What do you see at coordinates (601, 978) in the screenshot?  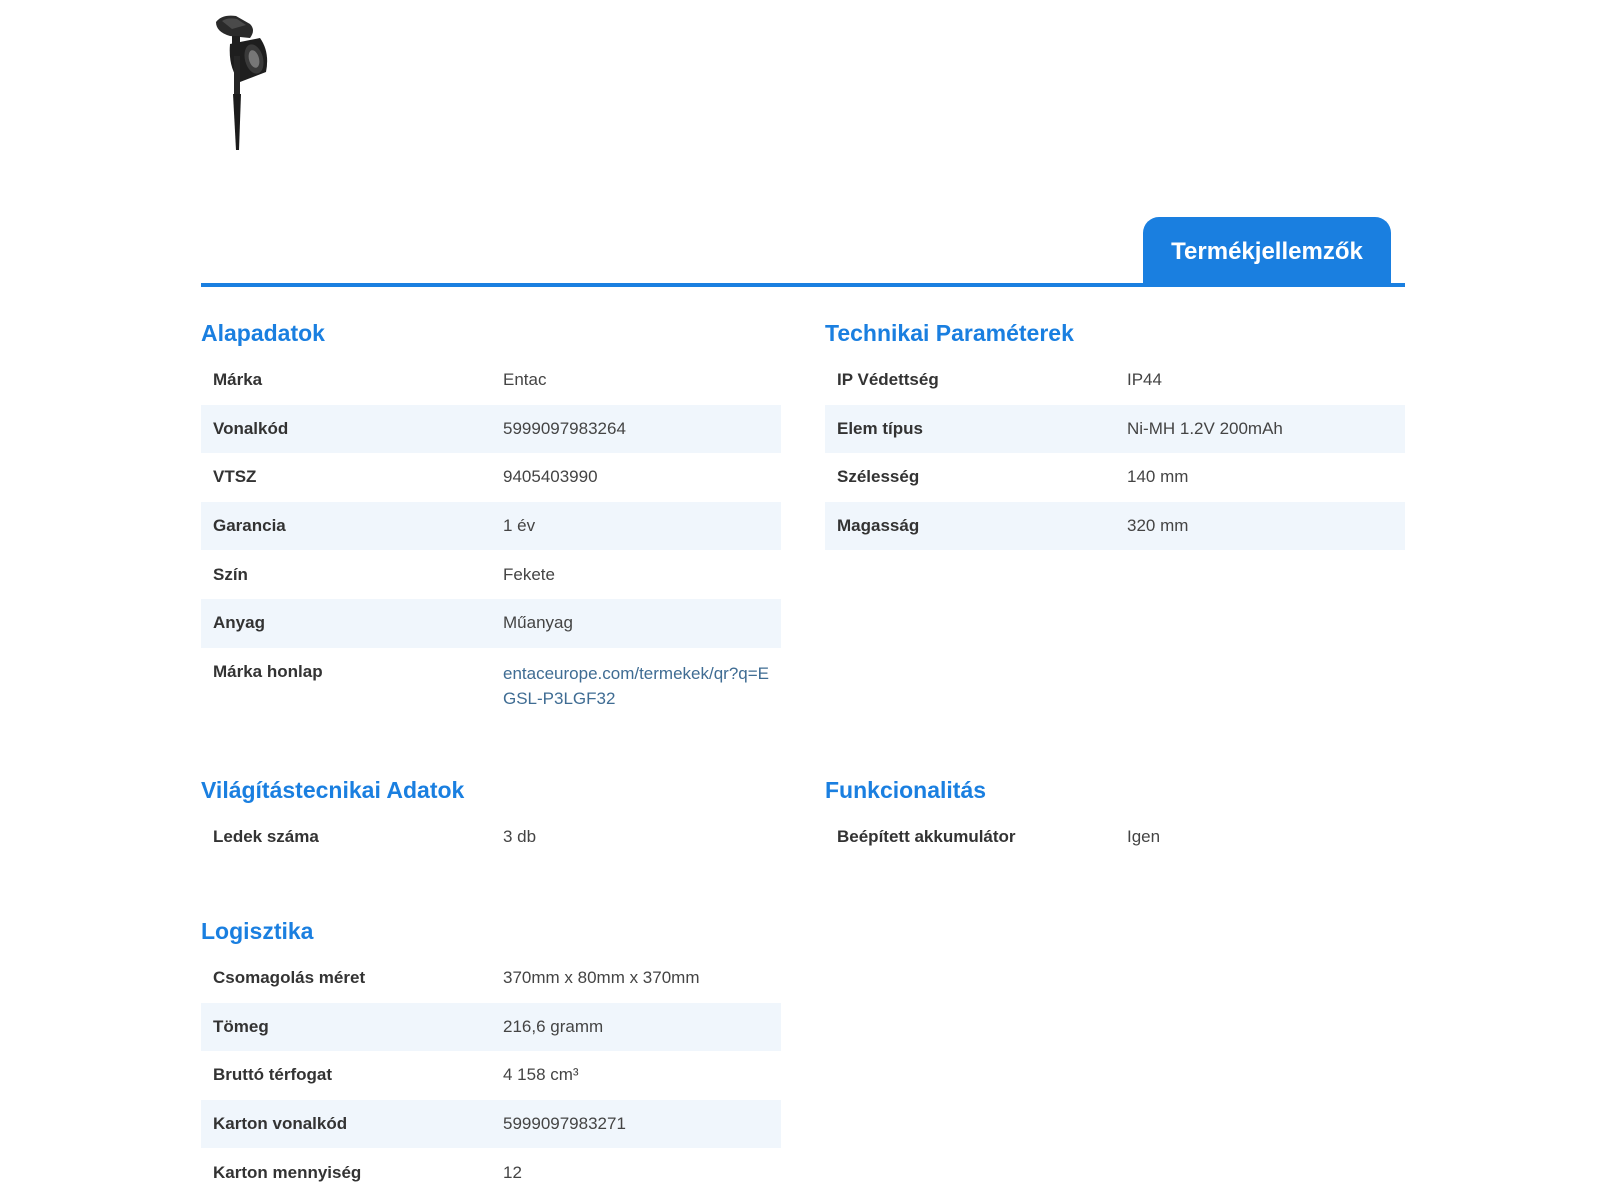 I see `spec-value: 370mm x 80mm x 370mm` at bounding box center [601, 978].